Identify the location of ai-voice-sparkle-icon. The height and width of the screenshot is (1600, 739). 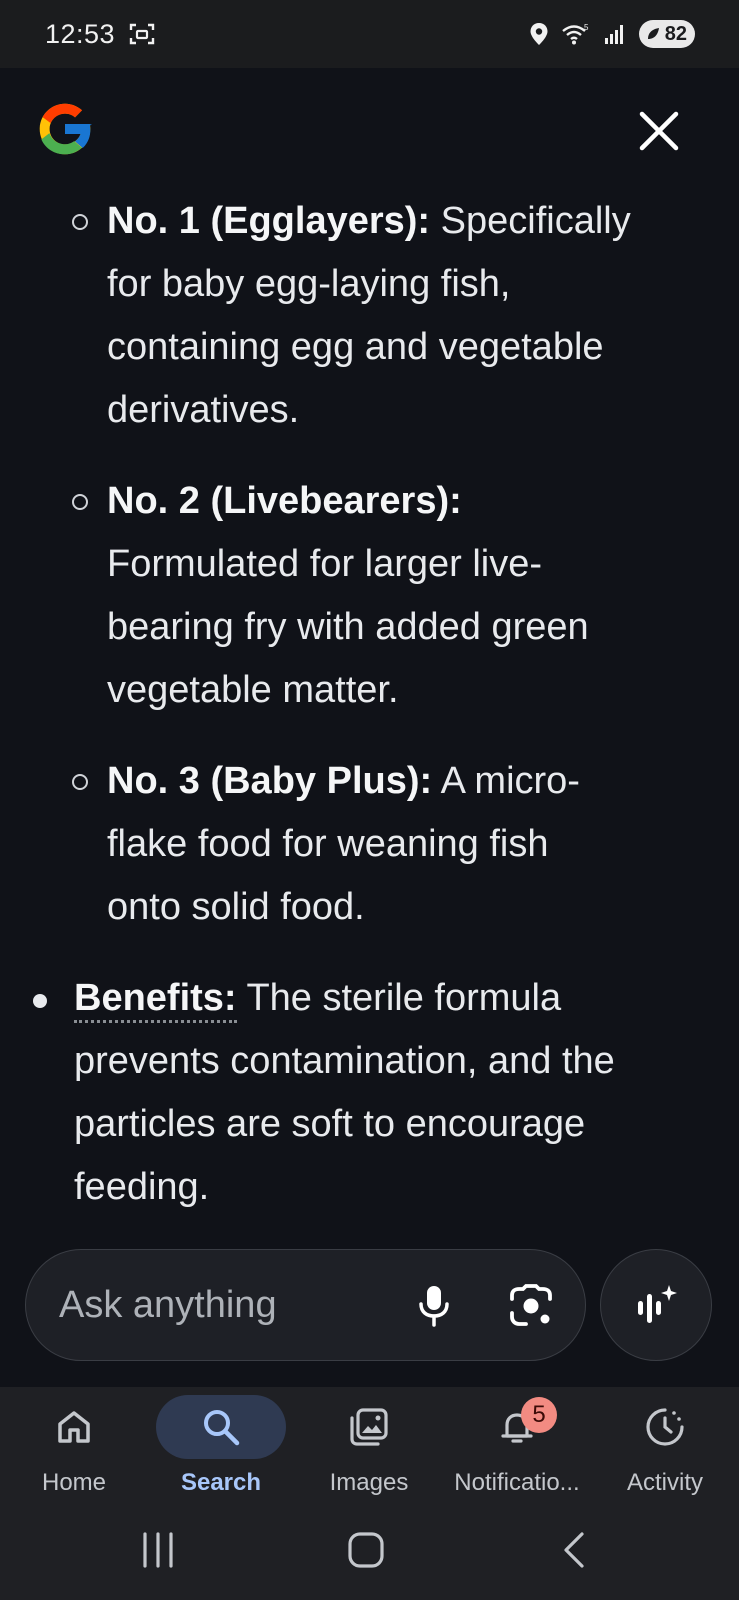
(657, 1304).